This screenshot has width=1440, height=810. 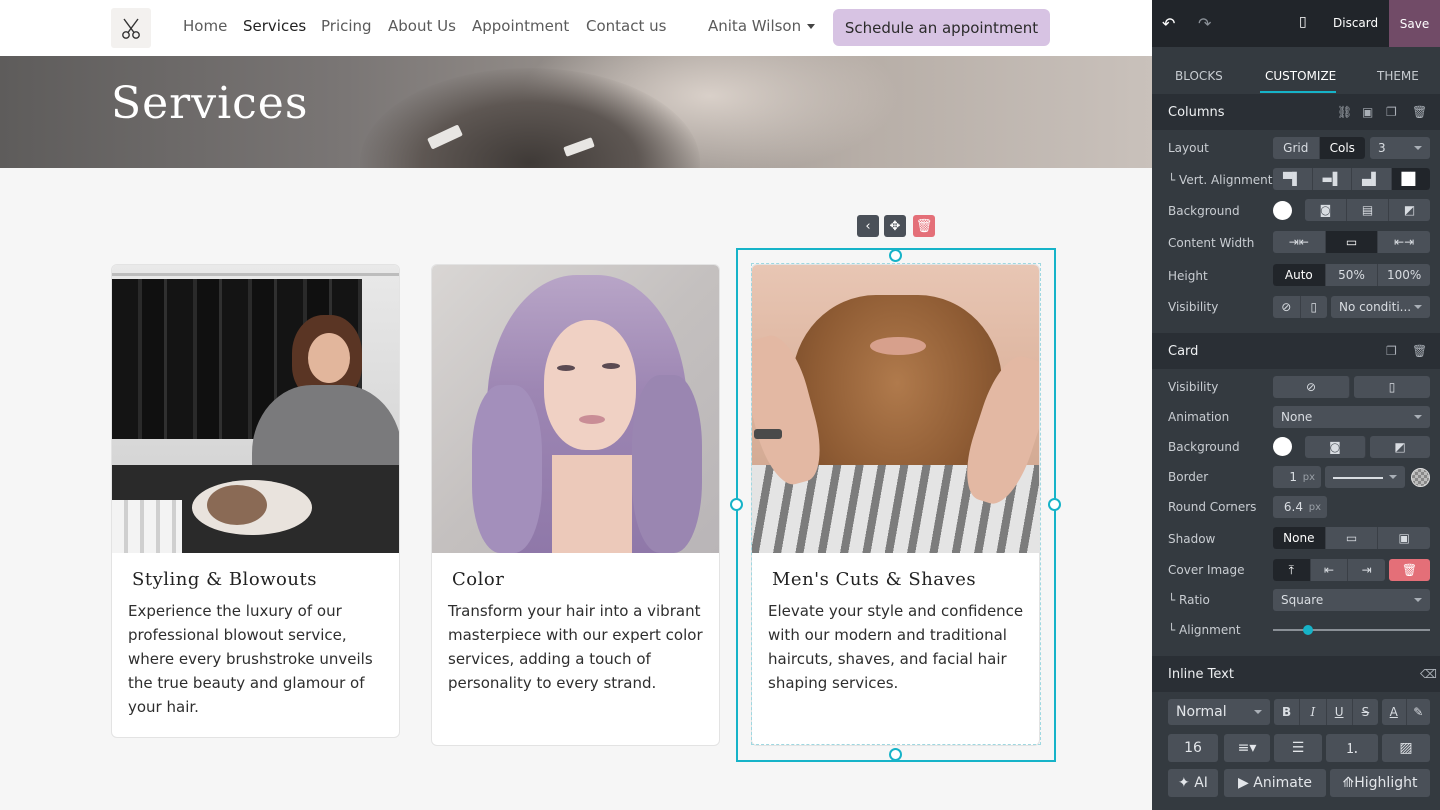 What do you see at coordinates (1372, 179) in the screenshot?
I see `align-bottom-icon: ▄▌` at bounding box center [1372, 179].